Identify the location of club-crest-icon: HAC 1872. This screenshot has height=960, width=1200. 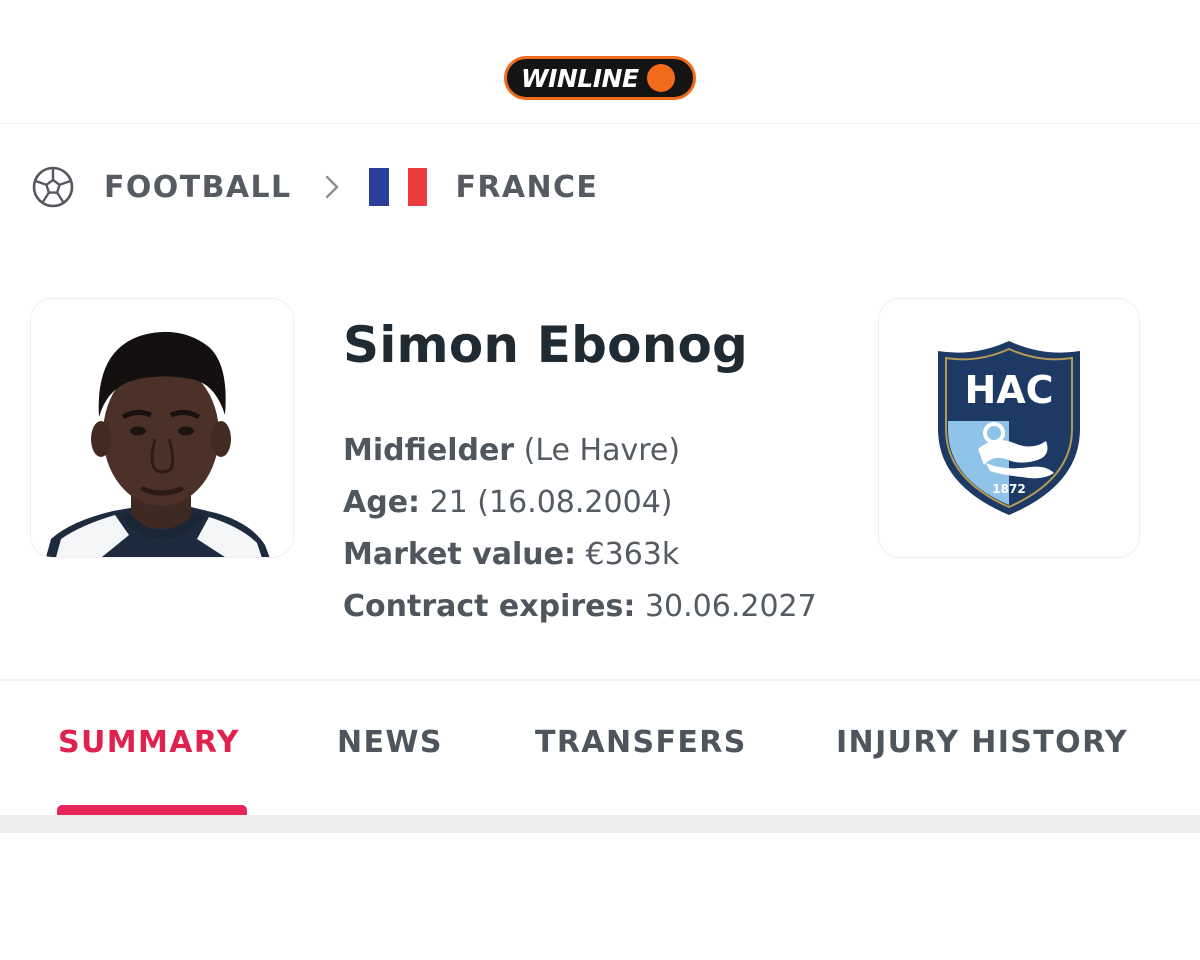
(1009, 428).